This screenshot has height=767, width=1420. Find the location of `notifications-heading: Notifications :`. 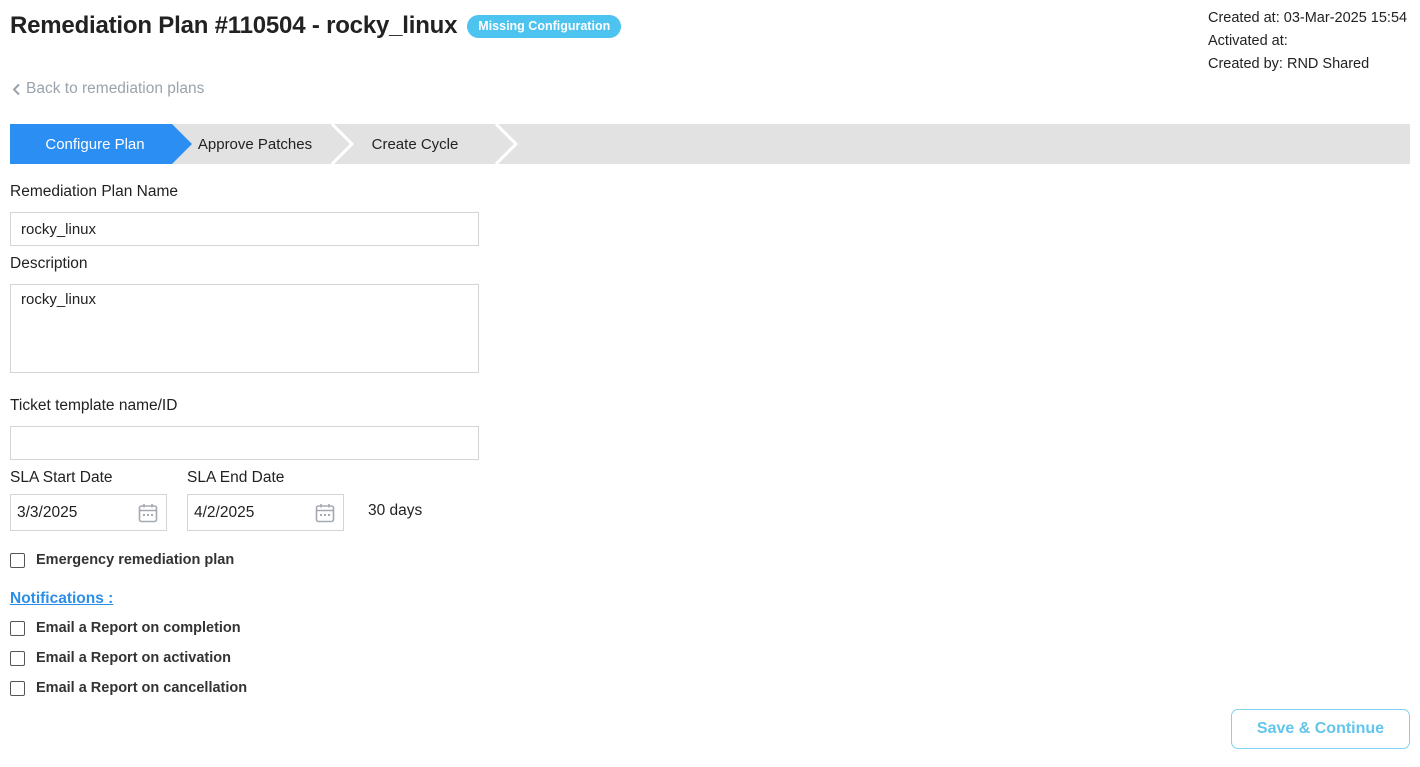

notifications-heading: Notifications : is located at coordinates (62, 598).